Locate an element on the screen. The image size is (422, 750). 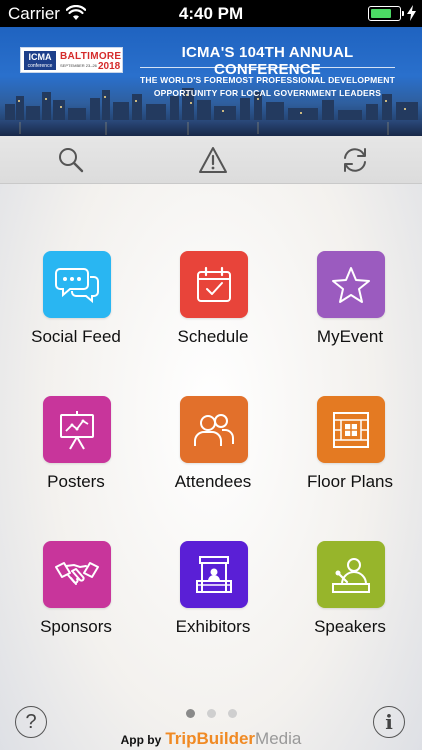
toolbar is located at coordinates (211, 160).